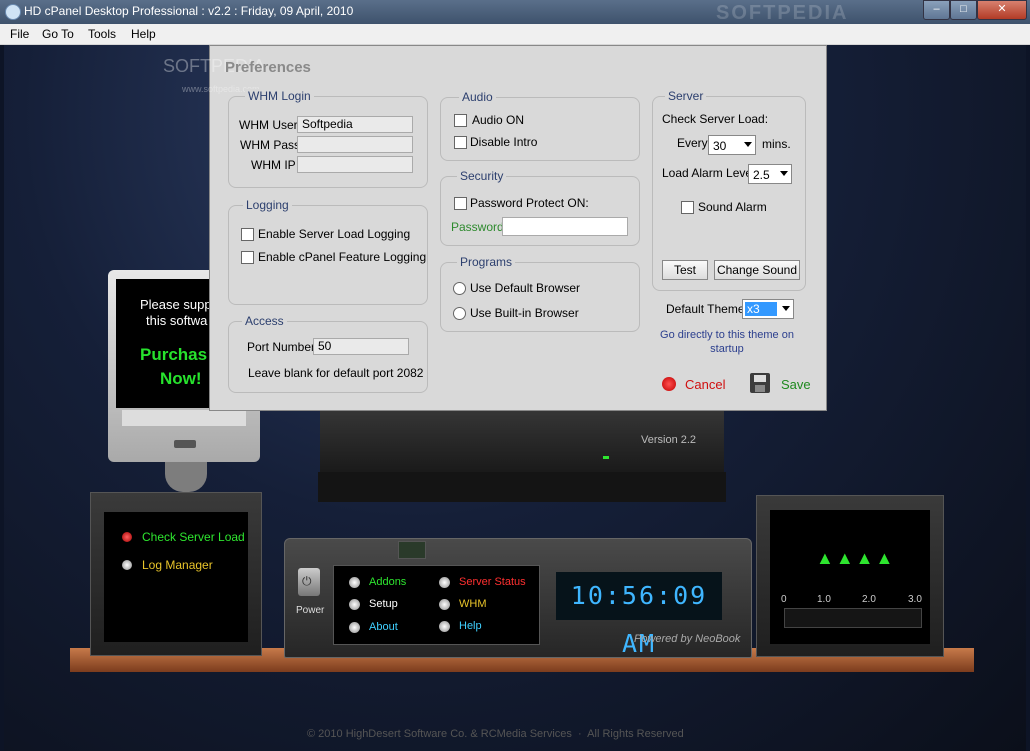  I want to click on setup-dot-icon, so click(354, 604).